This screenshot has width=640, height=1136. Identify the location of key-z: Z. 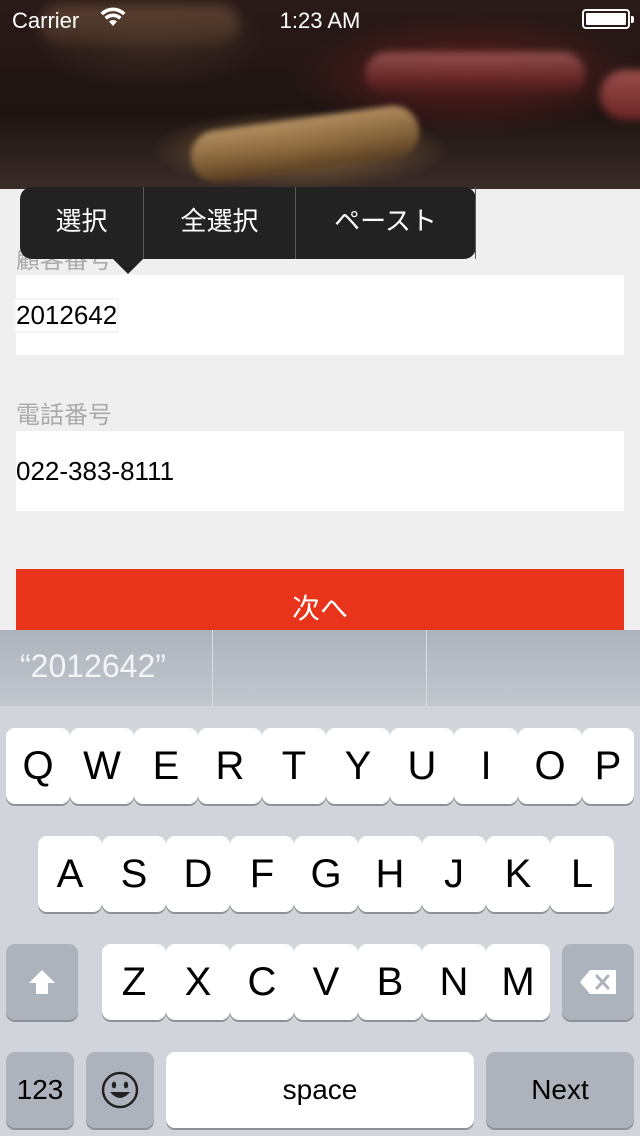
(134, 982).